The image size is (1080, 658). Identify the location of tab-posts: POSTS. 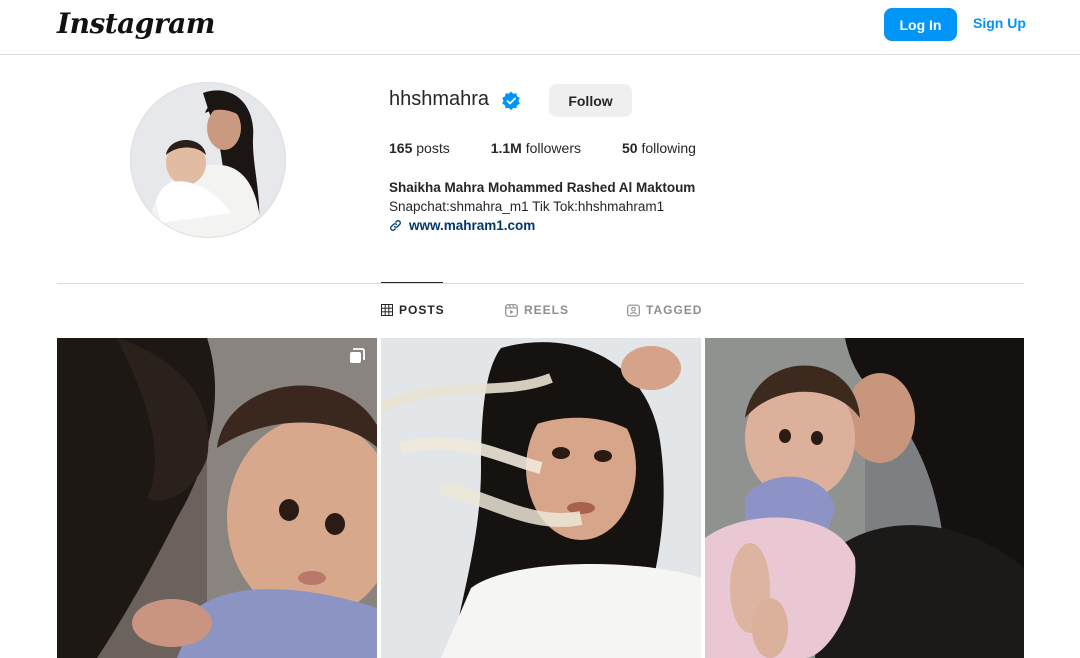
(413, 310).